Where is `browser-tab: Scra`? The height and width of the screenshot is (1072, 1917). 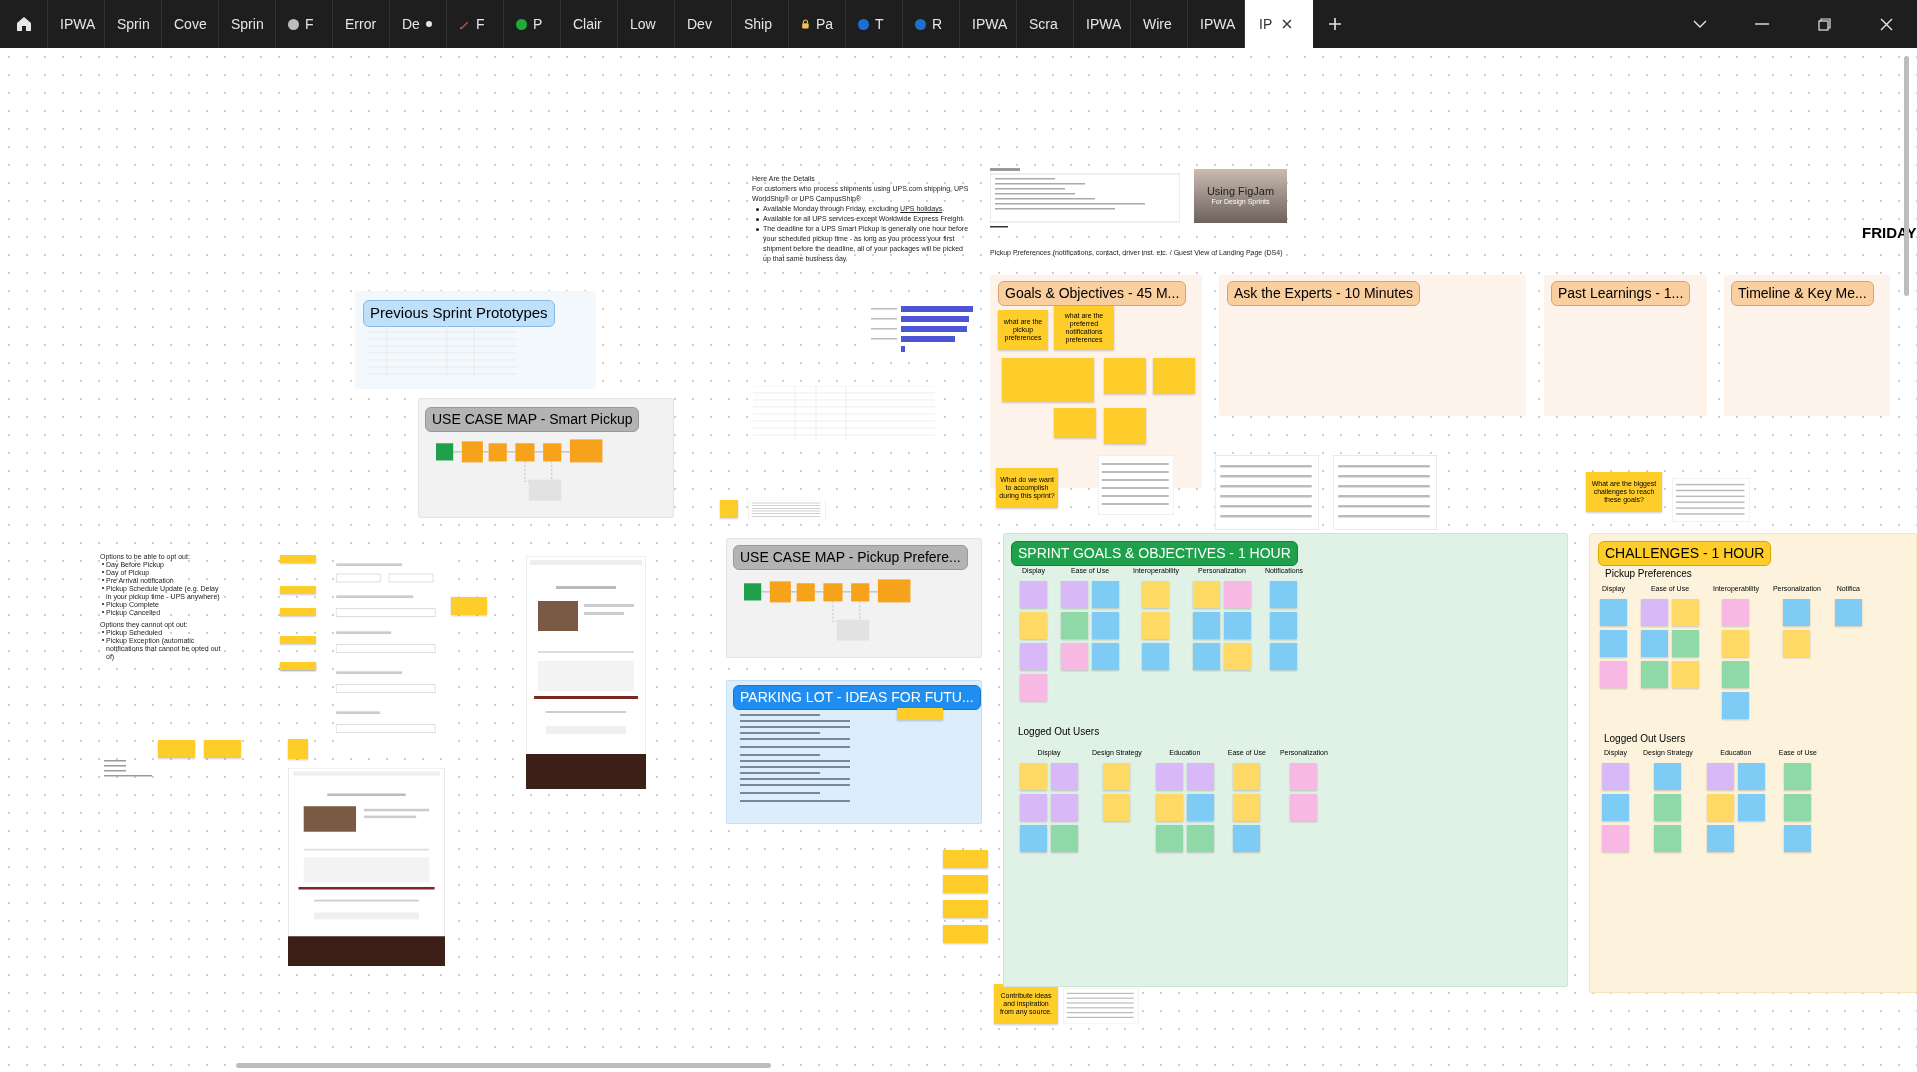
browser-tab: Scra is located at coordinates (1045, 24).